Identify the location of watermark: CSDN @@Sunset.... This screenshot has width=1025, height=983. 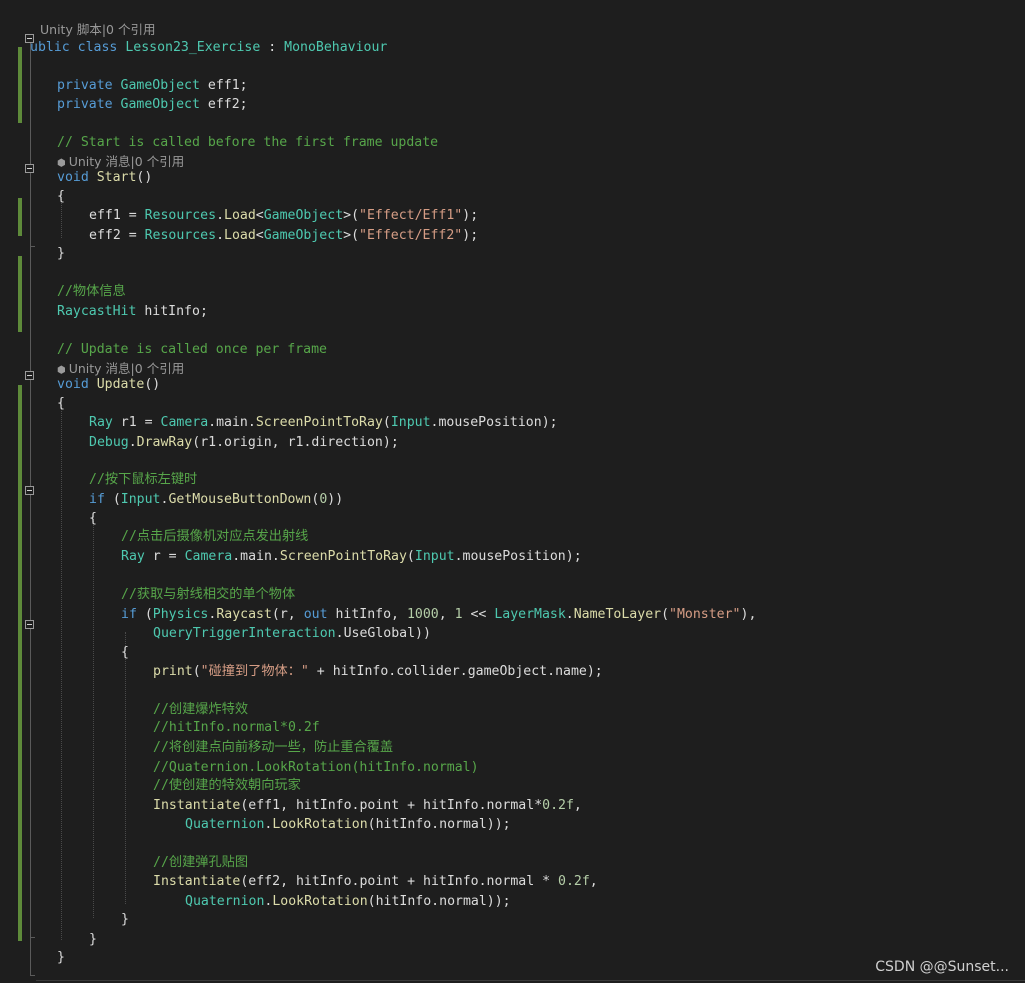
(942, 967).